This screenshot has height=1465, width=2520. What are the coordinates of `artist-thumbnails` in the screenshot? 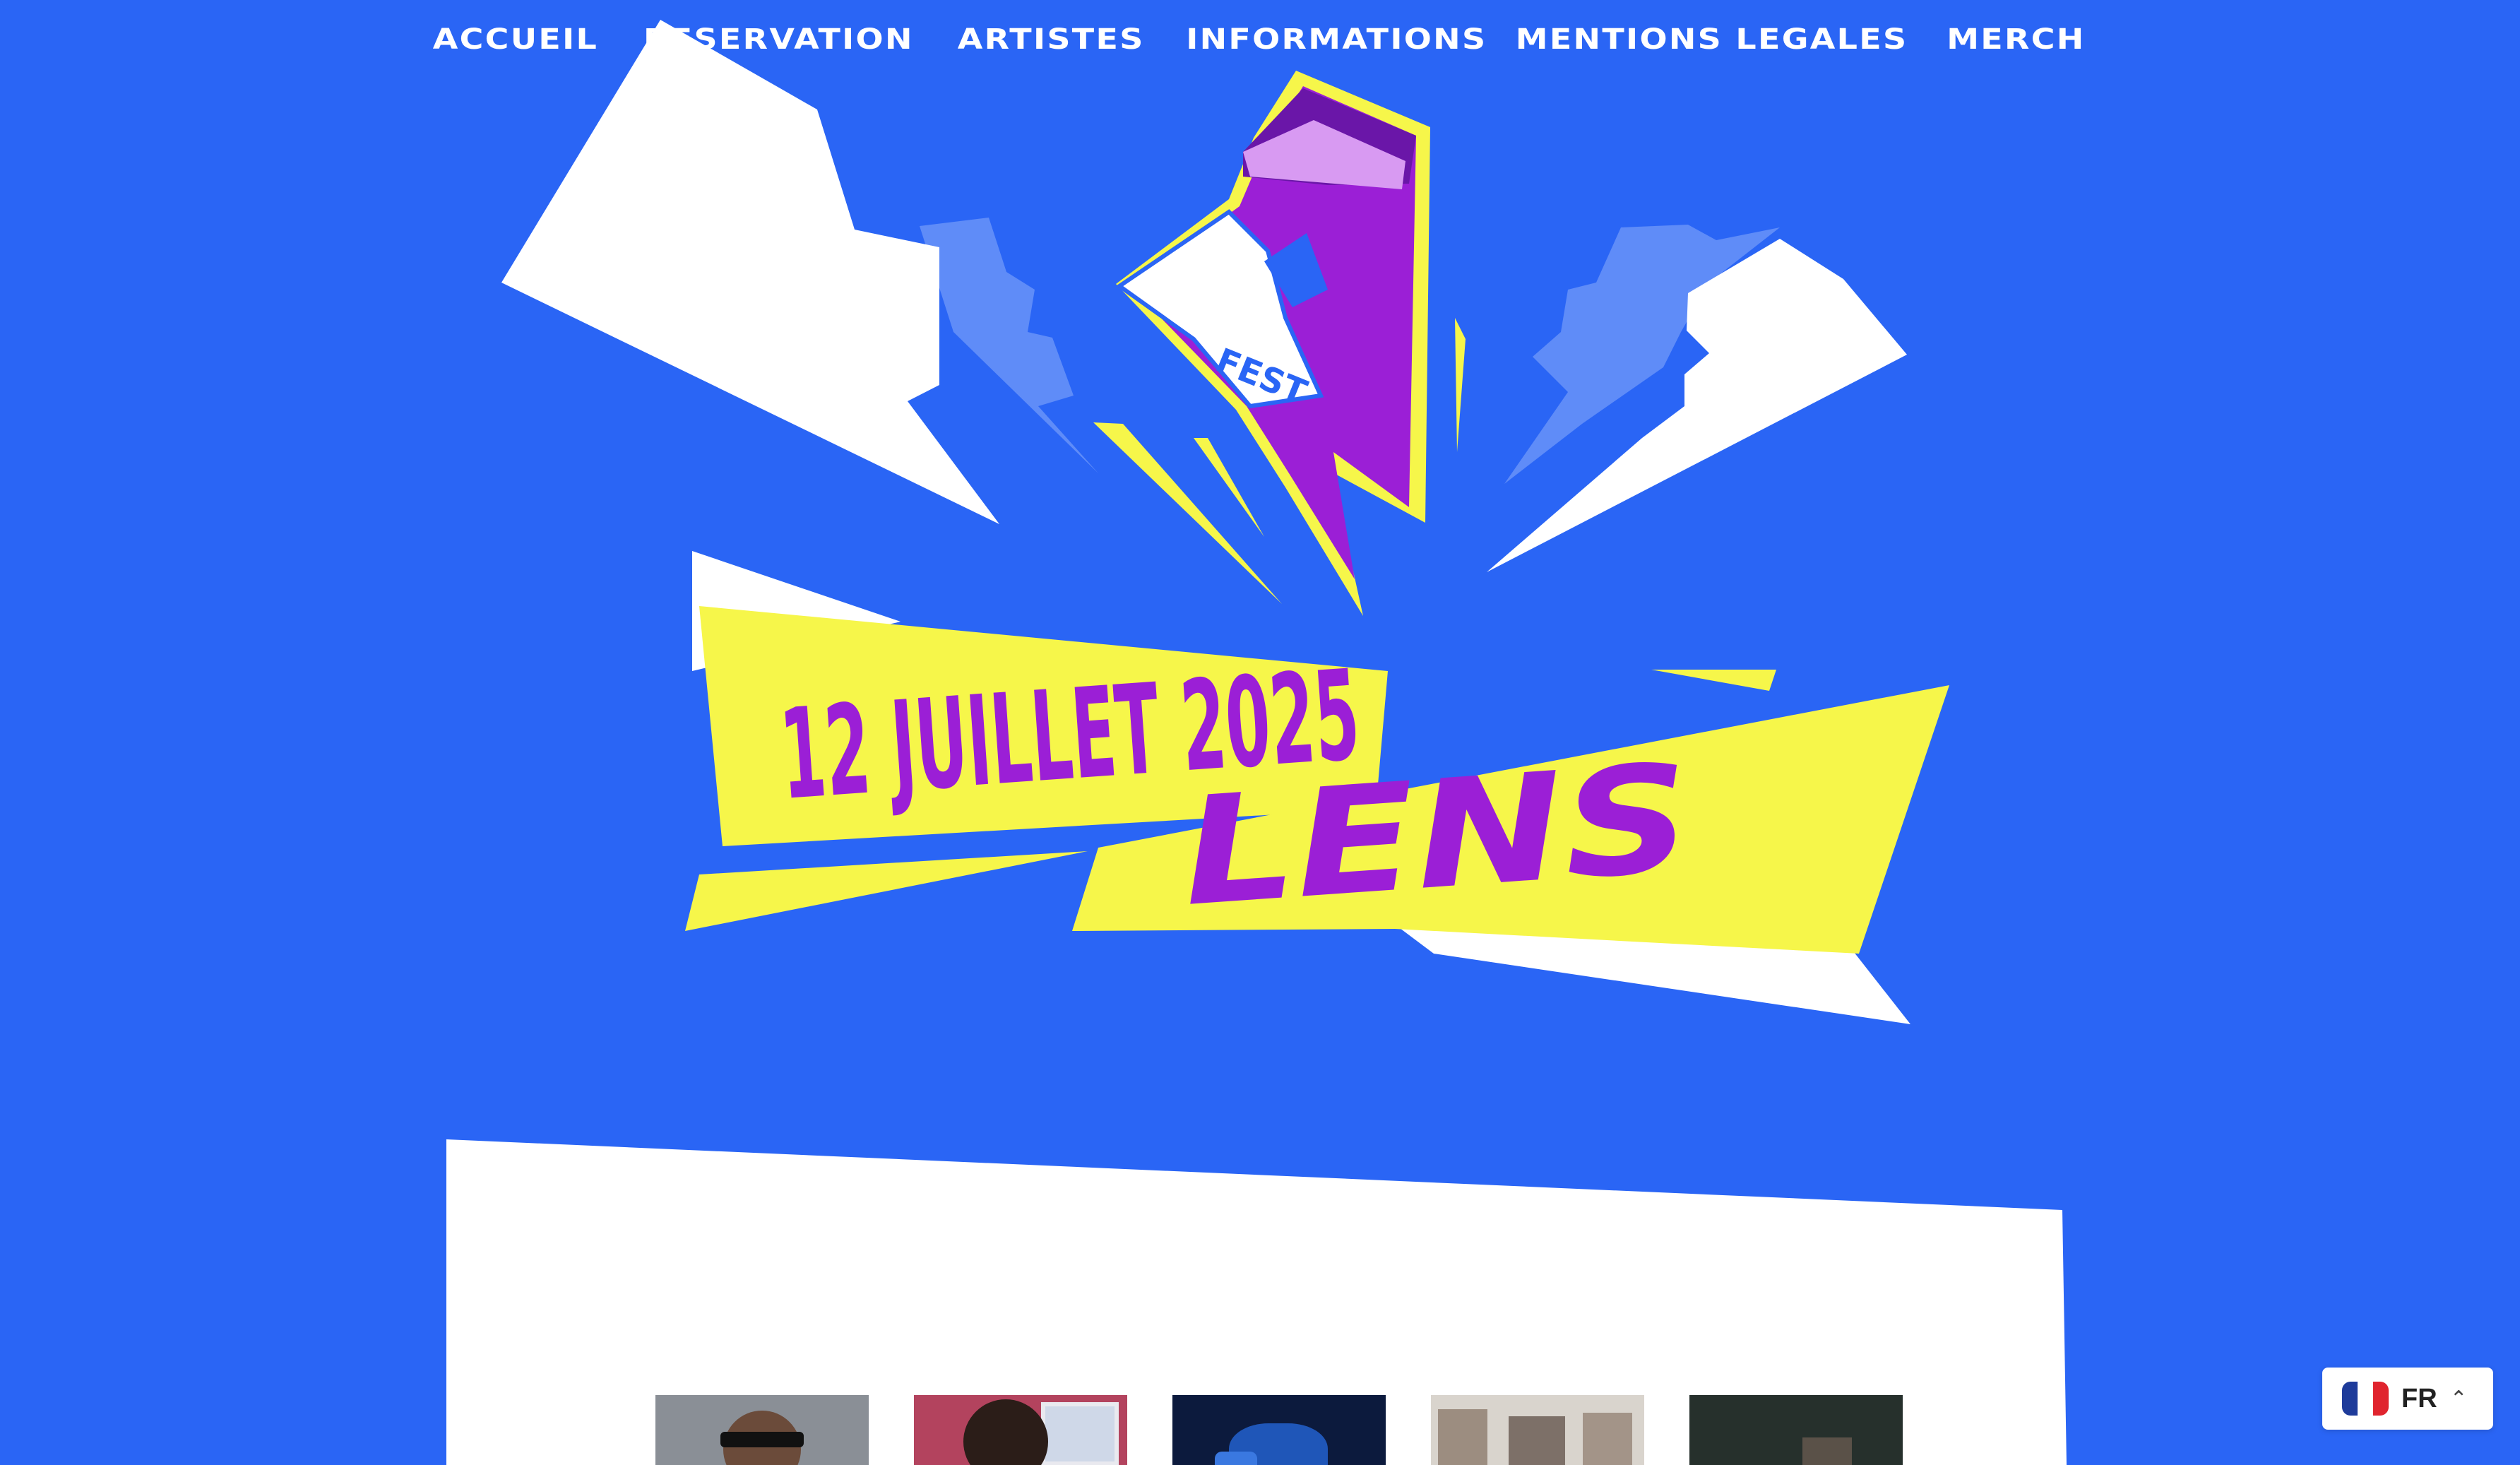 It's located at (1279, 1430).